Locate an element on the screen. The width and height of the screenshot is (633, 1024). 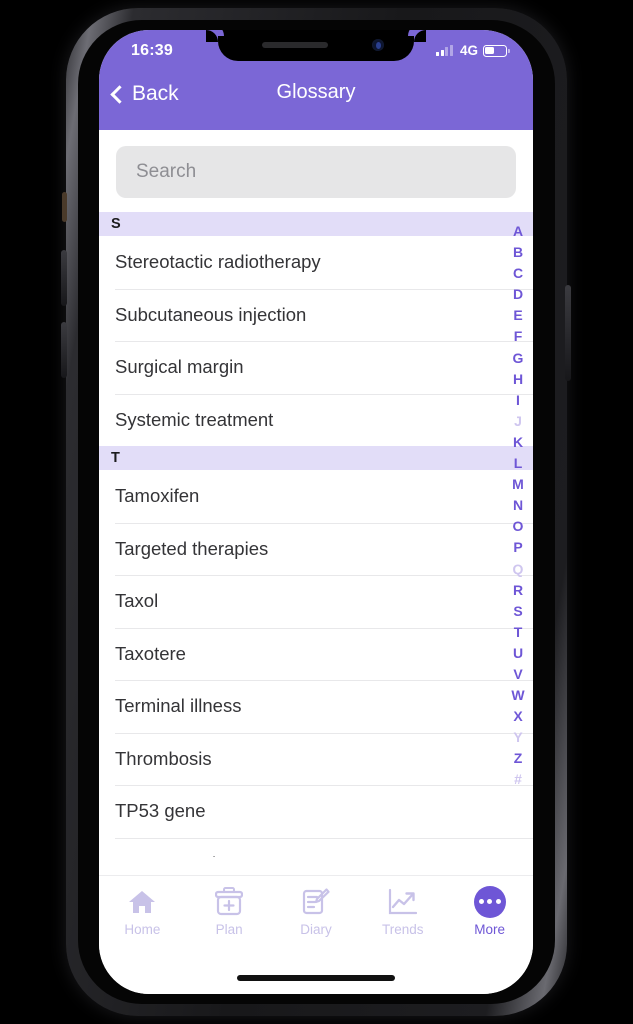
index-letter: S is located at coordinates (518, 611).